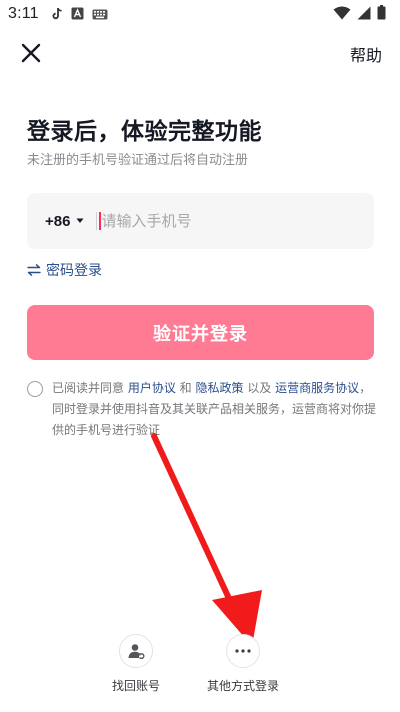 The height and width of the screenshot is (712, 400). What do you see at coordinates (136, 686) in the screenshot?
I see `recover-account-label: 找回账号` at bounding box center [136, 686].